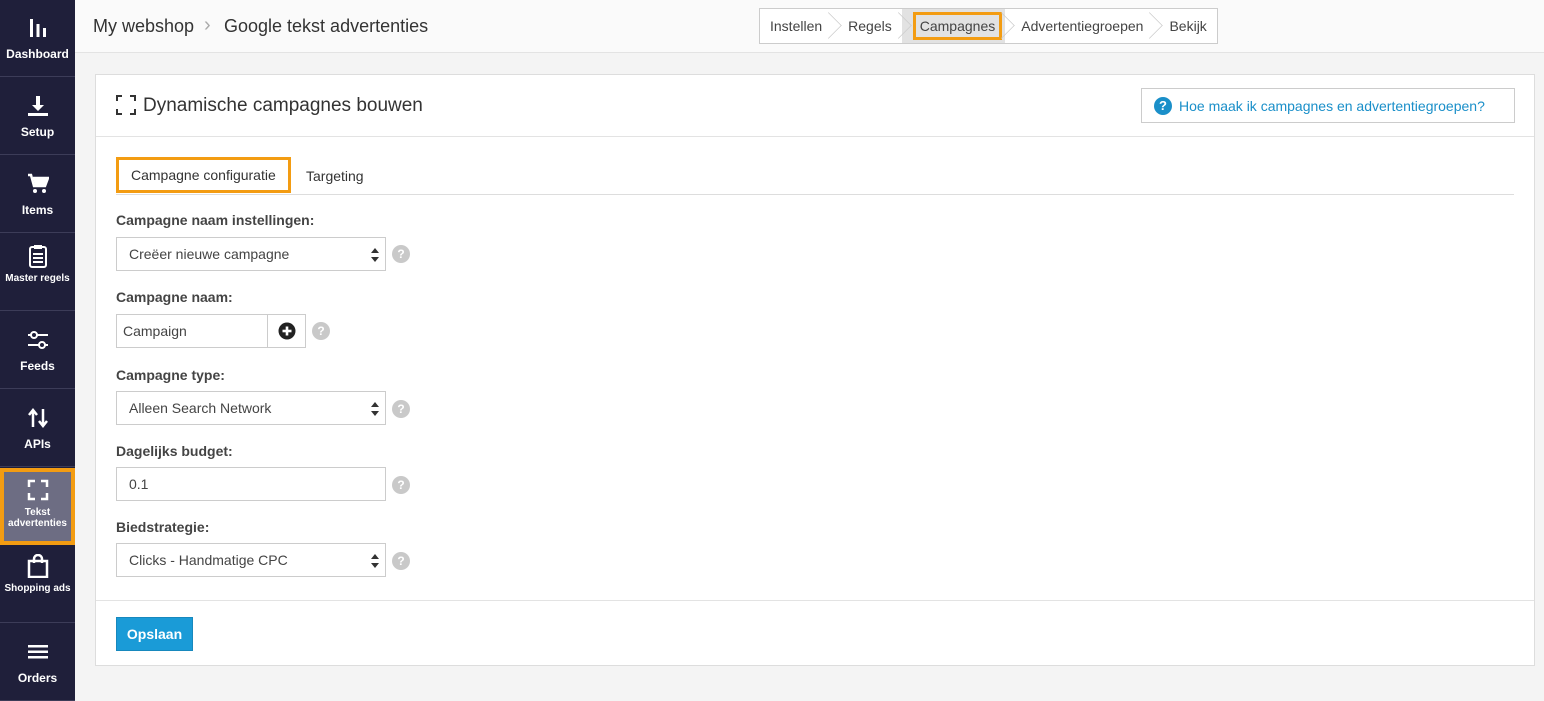  What do you see at coordinates (170, 375) in the screenshot?
I see `campaign-type-label: Campagne type:` at bounding box center [170, 375].